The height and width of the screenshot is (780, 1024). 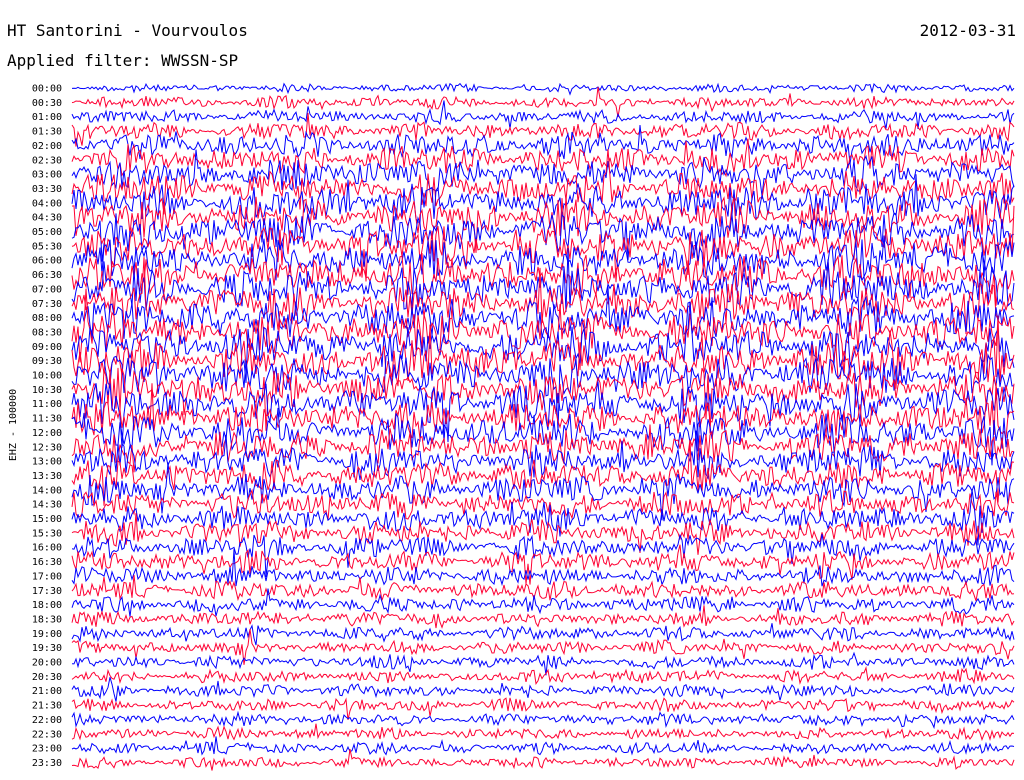 What do you see at coordinates (47, 275) in the screenshot?
I see `row-label: 06:30` at bounding box center [47, 275].